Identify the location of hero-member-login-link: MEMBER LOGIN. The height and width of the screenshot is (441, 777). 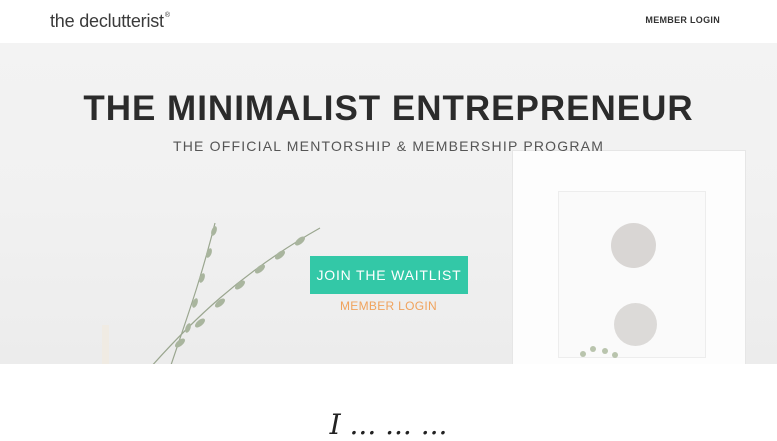
(388, 306).